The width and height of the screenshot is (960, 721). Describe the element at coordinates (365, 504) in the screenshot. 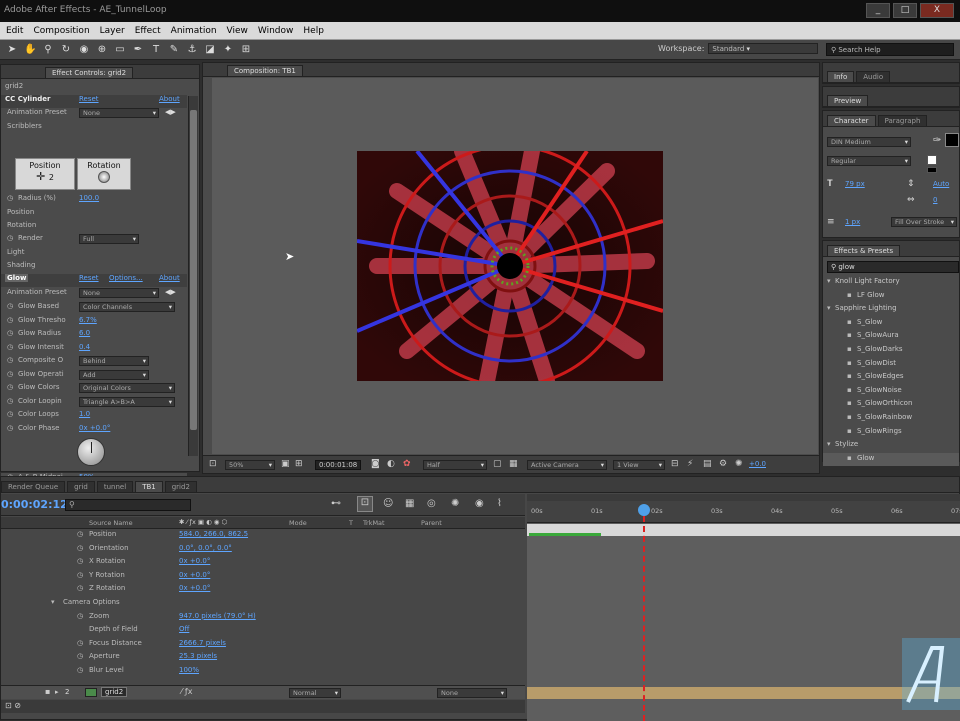

I see `draft-3d-icon: ⊡` at that location.